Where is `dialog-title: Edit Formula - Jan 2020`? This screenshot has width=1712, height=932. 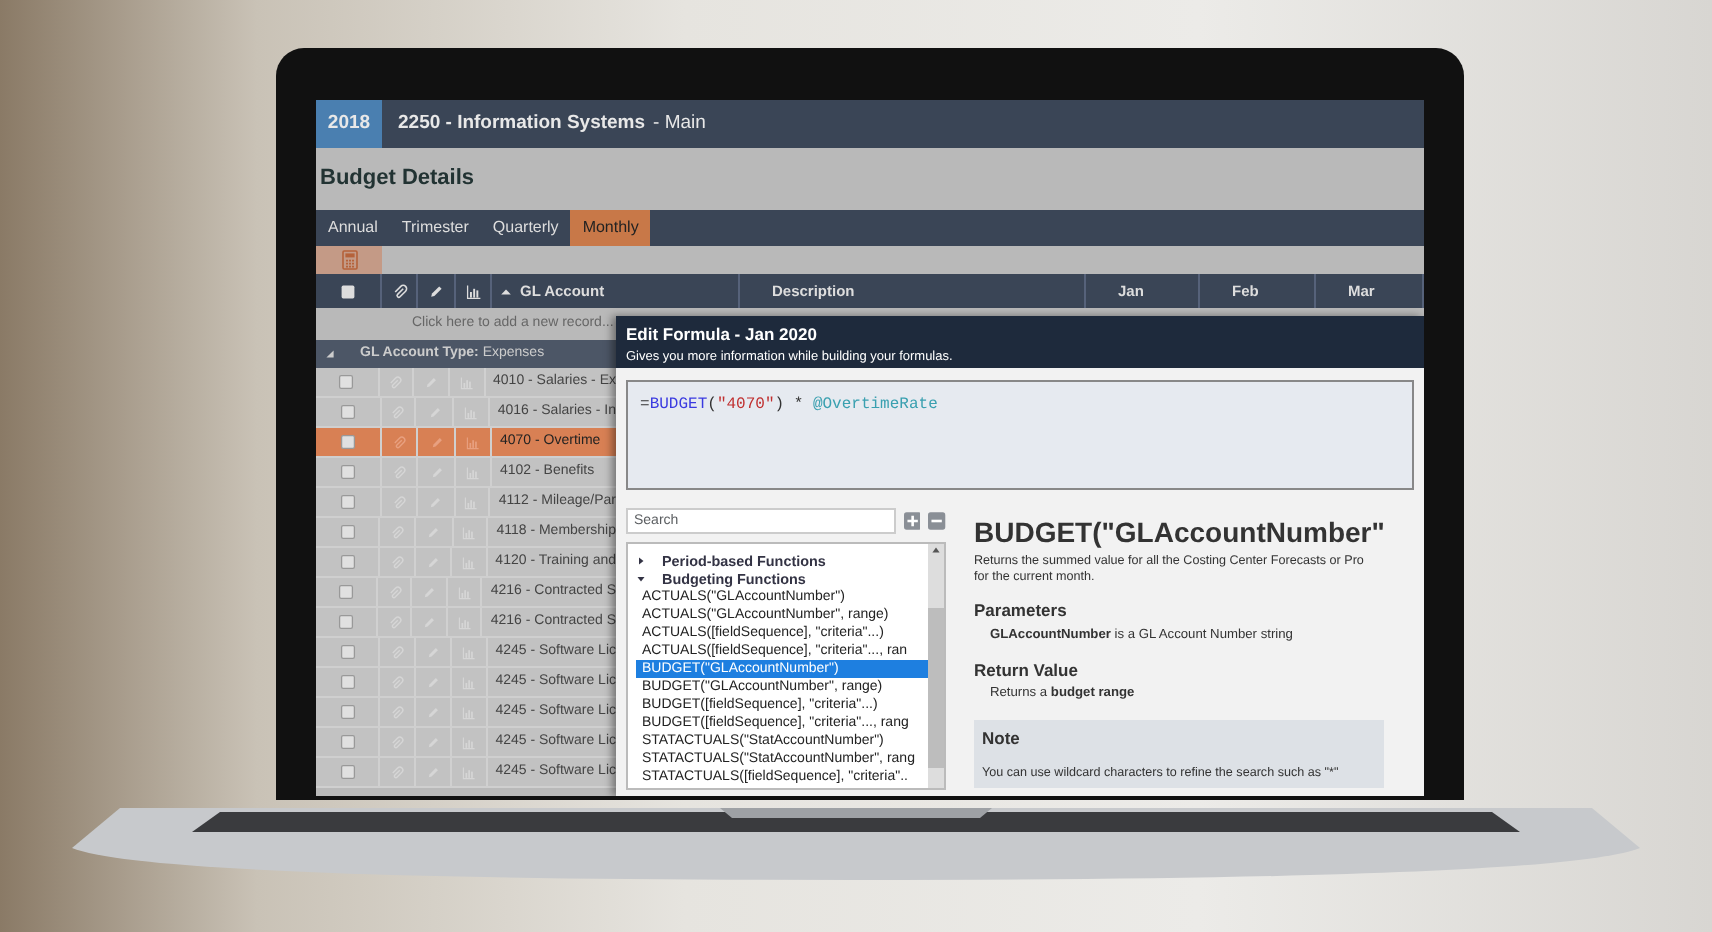 dialog-title: Edit Formula - Jan 2020 is located at coordinates (722, 335).